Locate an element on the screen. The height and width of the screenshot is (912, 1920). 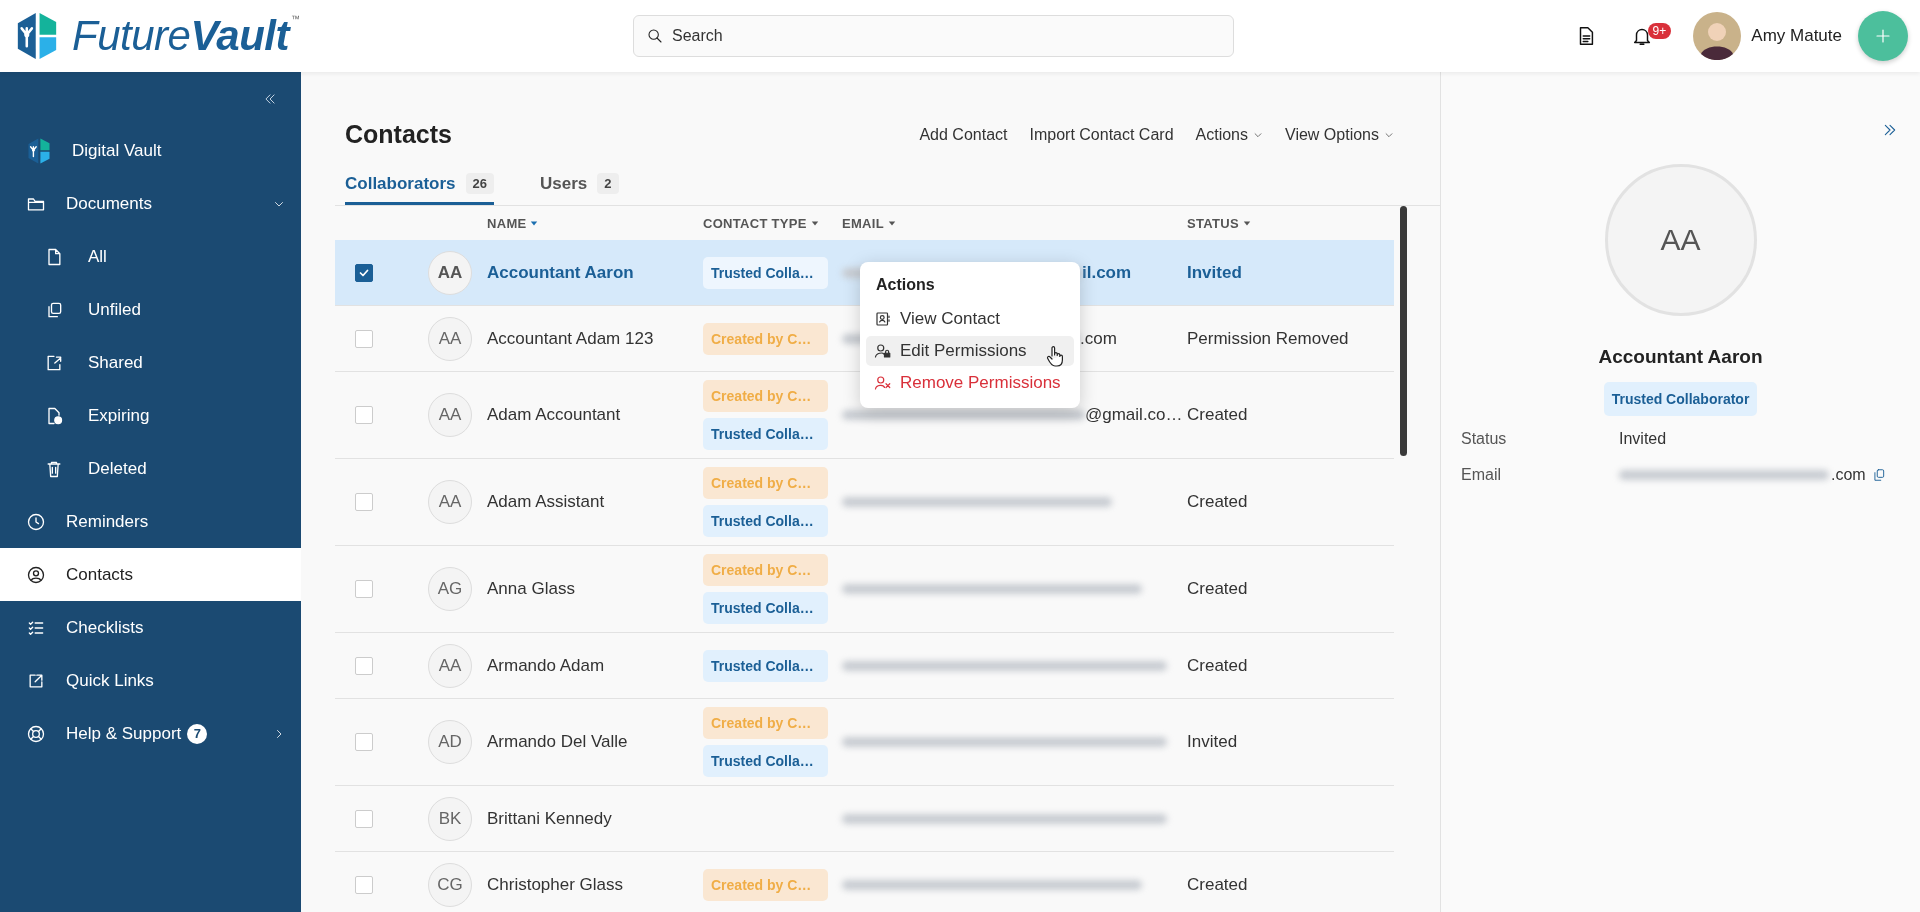
avatar-initials: BK is located at coordinates (450, 818).